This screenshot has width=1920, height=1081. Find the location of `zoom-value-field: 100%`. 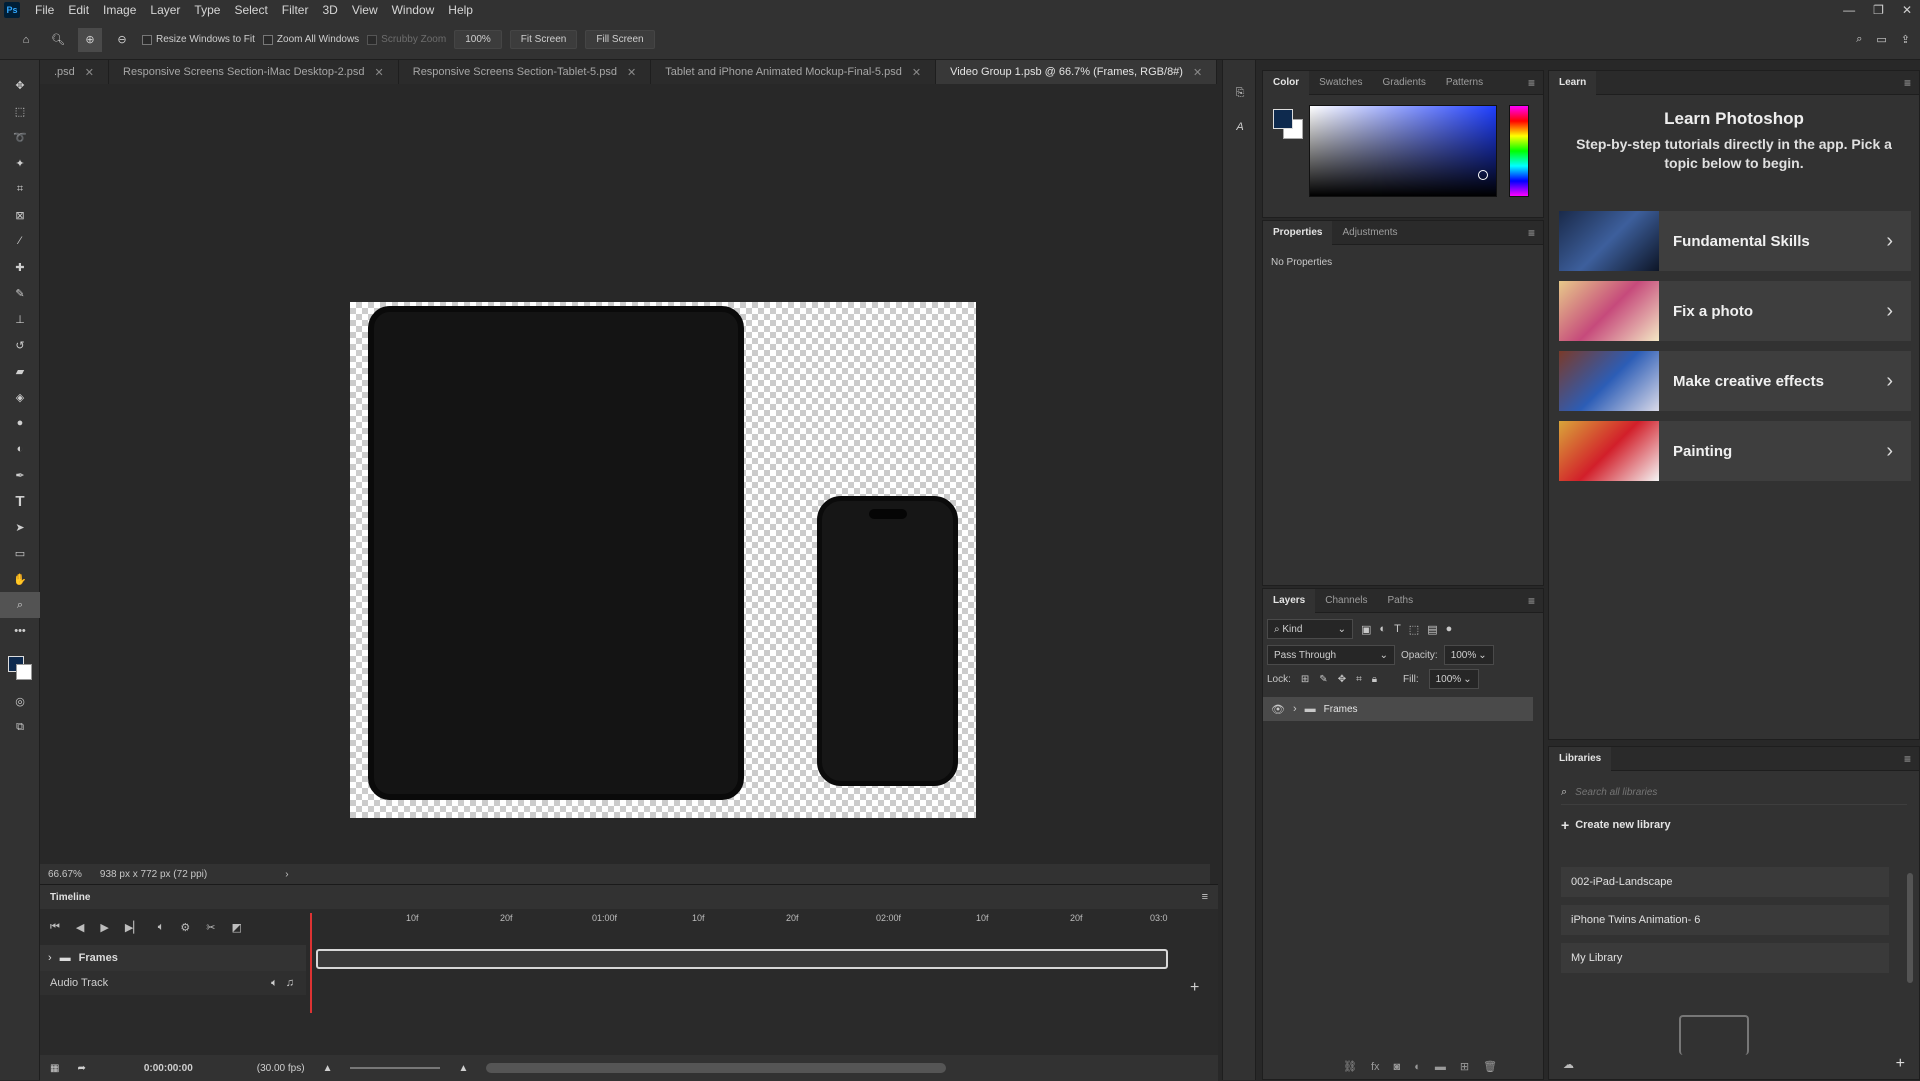

zoom-value-field: 100% is located at coordinates (478, 39).